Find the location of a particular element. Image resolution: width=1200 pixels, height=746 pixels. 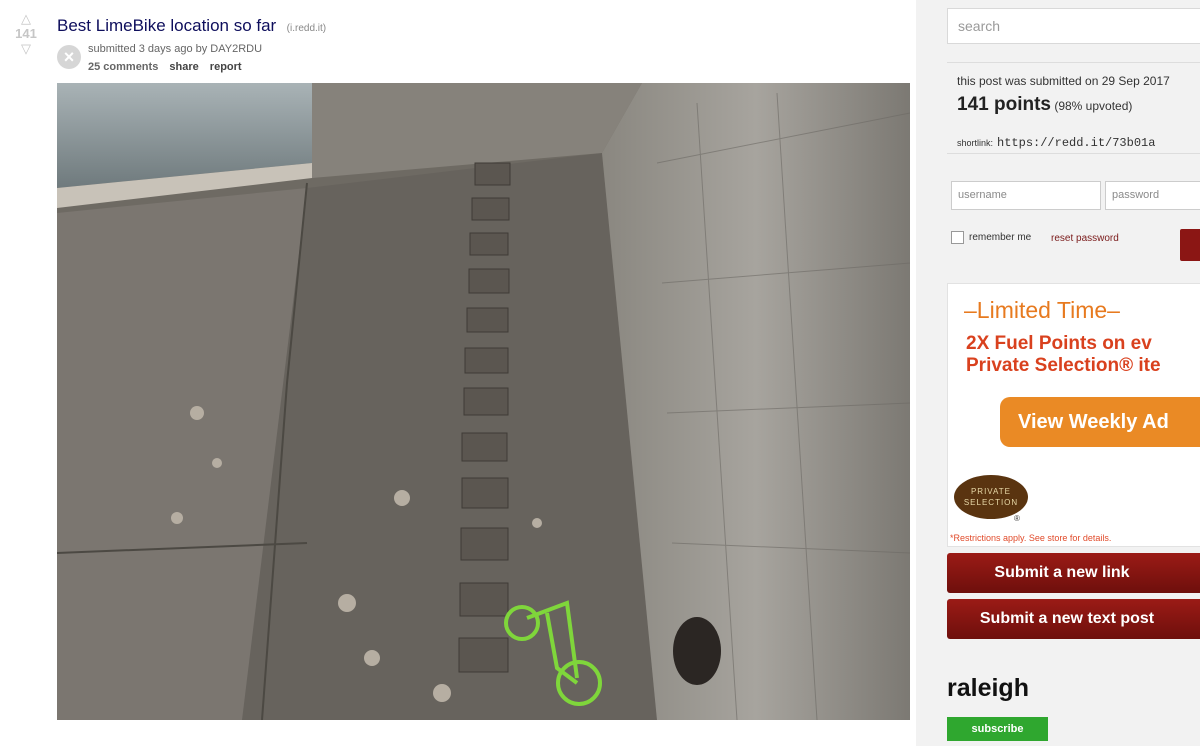

upvote-arrow-icon: △ is located at coordinates (26, 19).